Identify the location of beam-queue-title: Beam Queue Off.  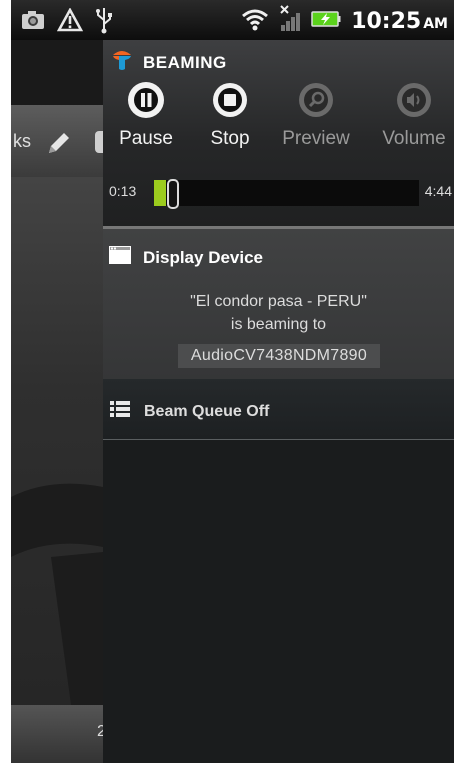
(207, 411).